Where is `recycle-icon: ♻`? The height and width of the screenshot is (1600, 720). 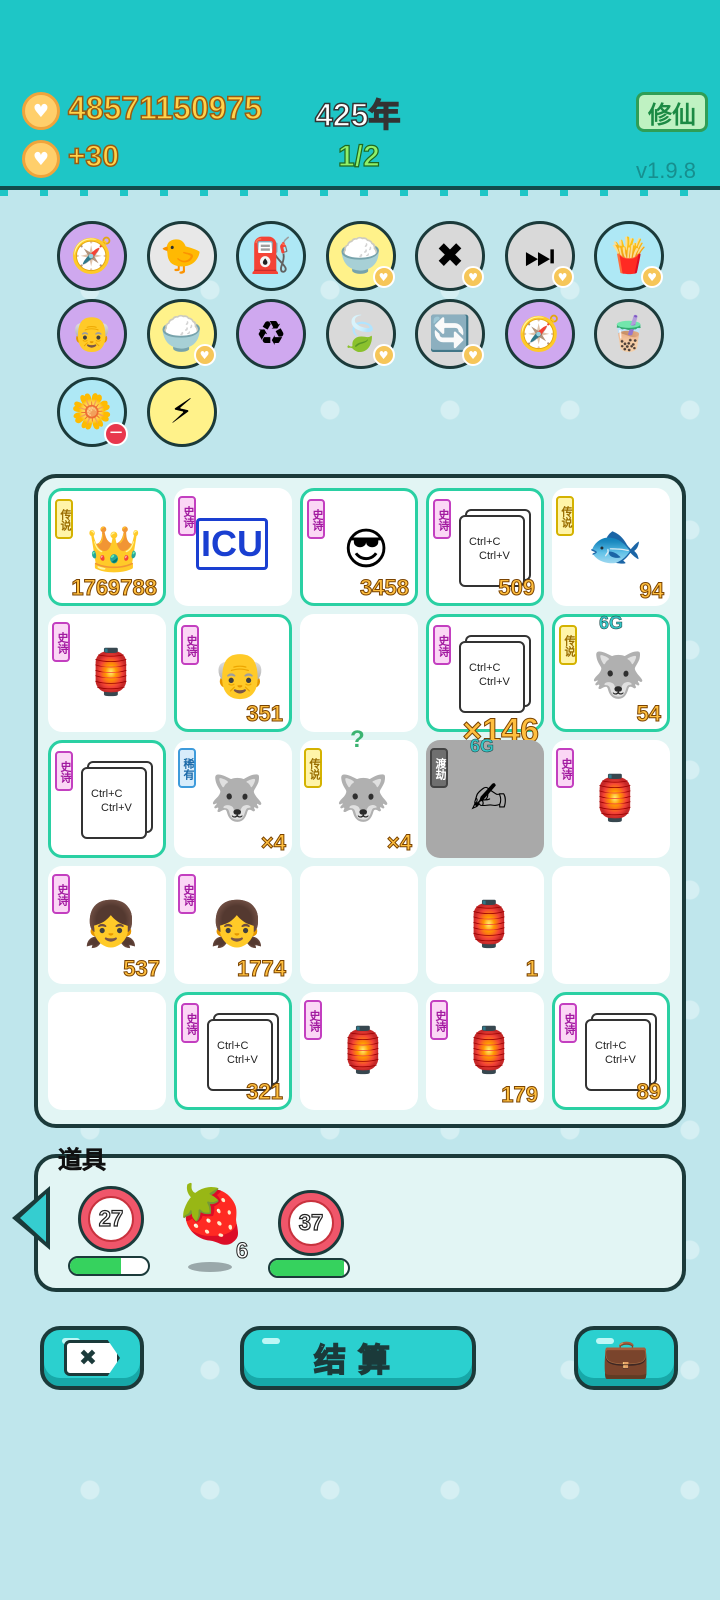 recycle-icon: ♻ is located at coordinates (271, 334).